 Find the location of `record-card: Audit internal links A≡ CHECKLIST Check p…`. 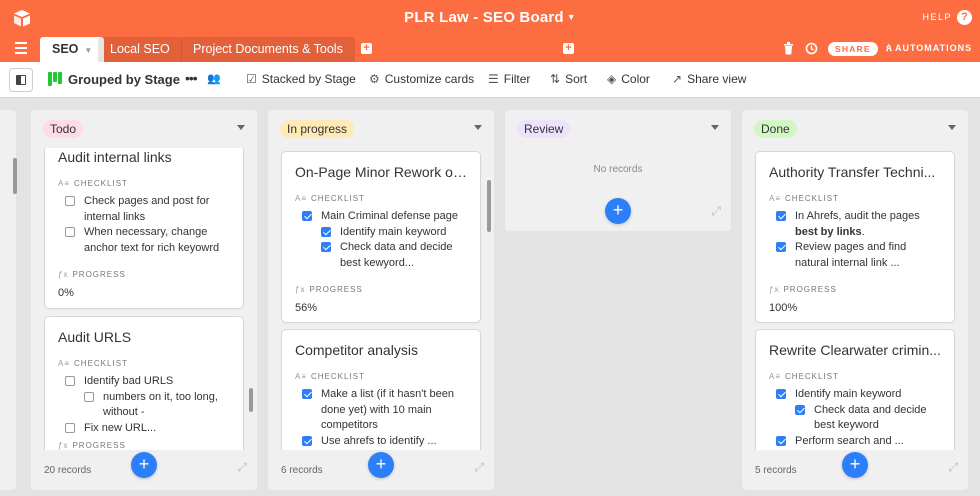

record-card: Audit internal links A≡ CHECKLIST Check p… is located at coordinates (144, 228).